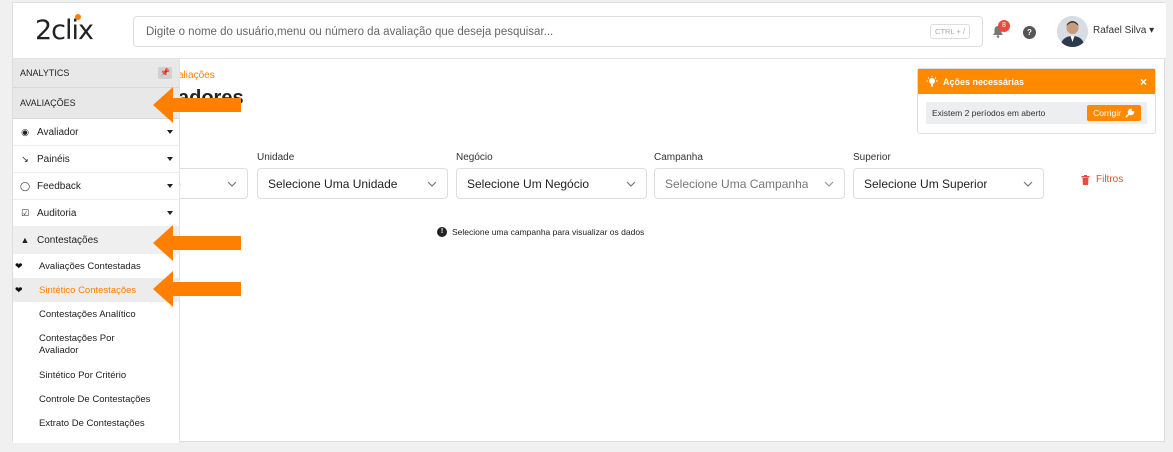 The height and width of the screenshot is (452, 1173). What do you see at coordinates (932, 81) in the screenshot?
I see `lightbulb-icon` at bounding box center [932, 81].